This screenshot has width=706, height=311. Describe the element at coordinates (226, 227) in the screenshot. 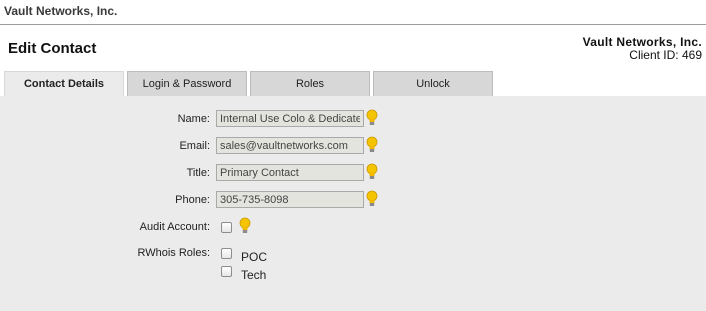

I see `audit-account-checkbox` at that location.